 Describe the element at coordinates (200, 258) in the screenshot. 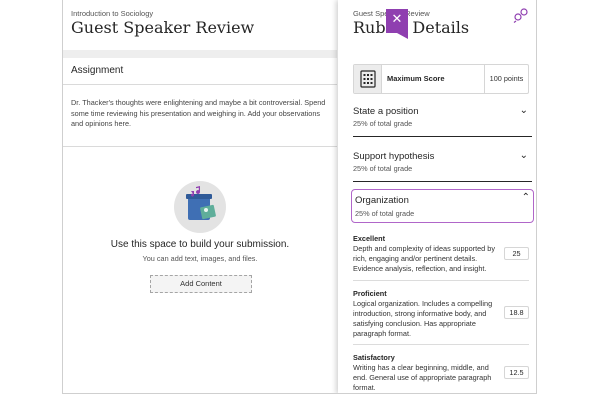

I see `empty-state-subtitle: You can add text, images, and files.` at that location.